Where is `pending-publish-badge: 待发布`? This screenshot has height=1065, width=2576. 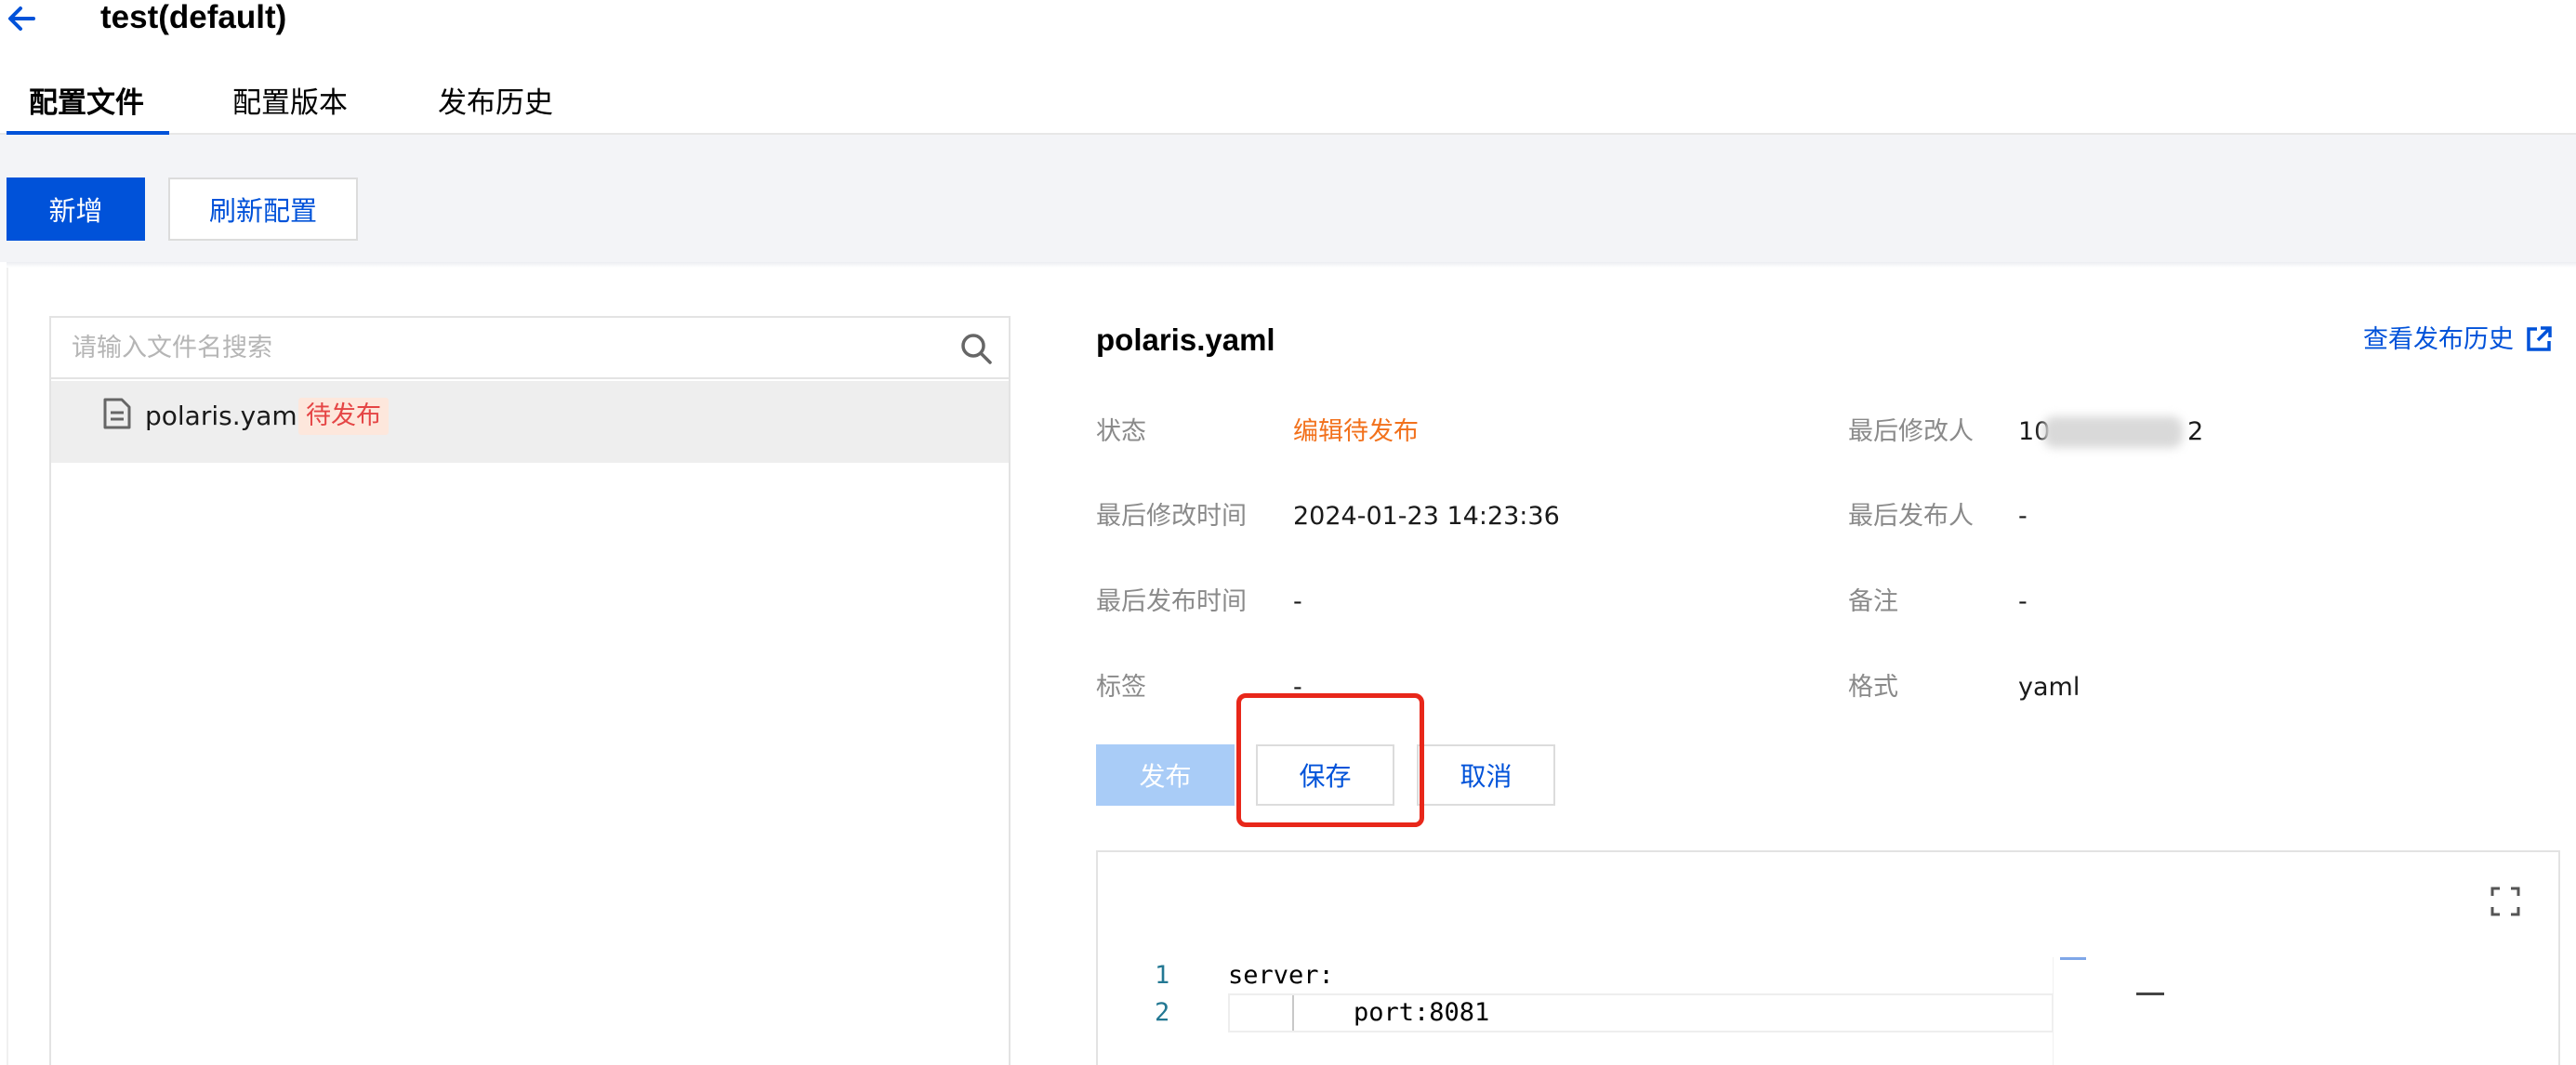 pending-publish-badge: 待发布 is located at coordinates (343, 416).